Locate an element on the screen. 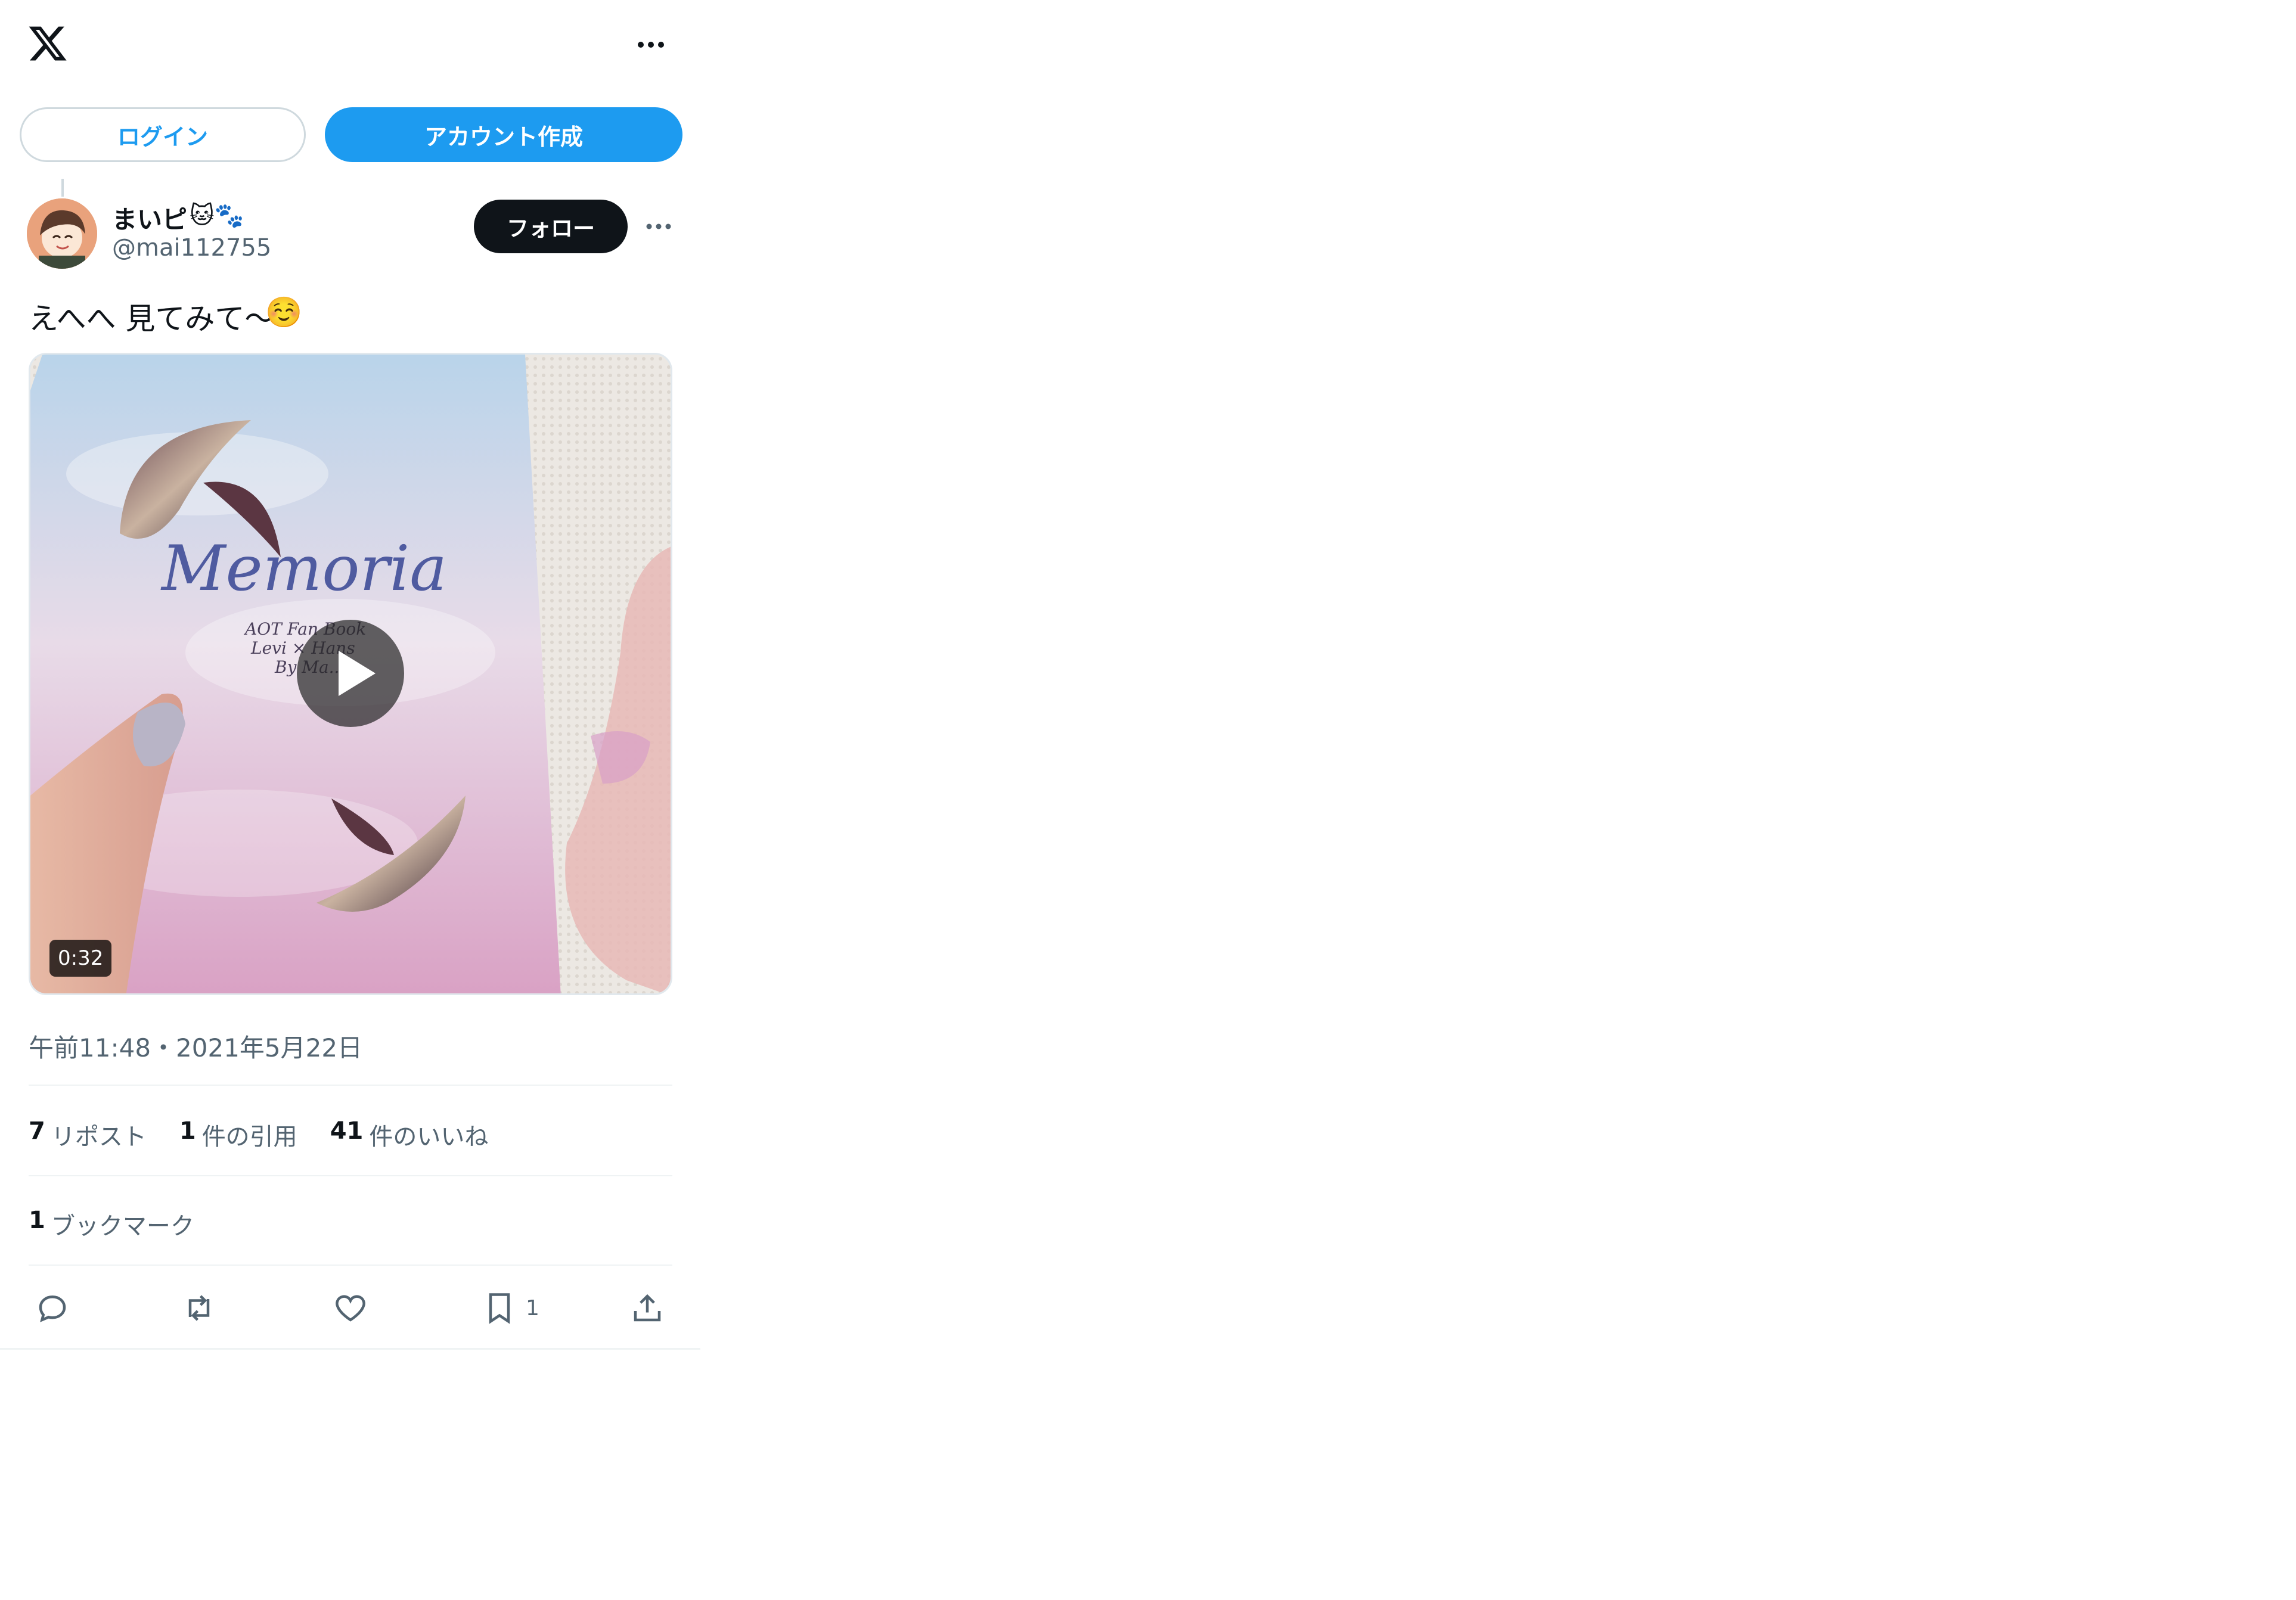 The height and width of the screenshot is (1600, 2296). thread-line is located at coordinates (62, 188).